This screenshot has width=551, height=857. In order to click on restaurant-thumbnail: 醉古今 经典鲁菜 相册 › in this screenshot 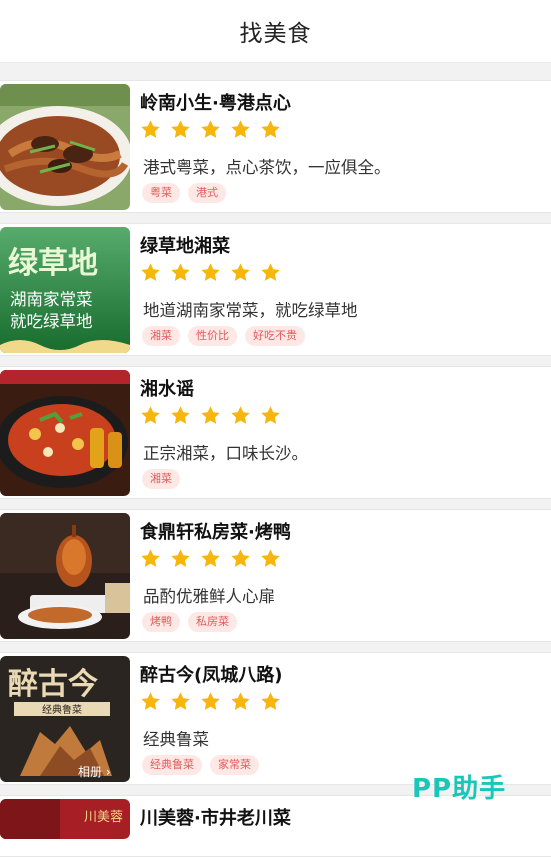, I will do `click(65, 719)`.